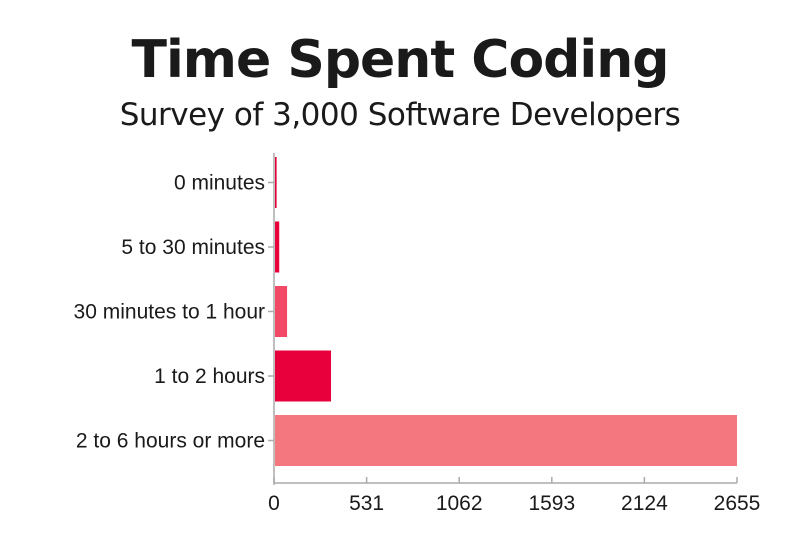 This screenshot has width=800, height=541. Describe the element at coordinates (459, 503) in the screenshot. I see `x-tick-label: 1062` at that location.